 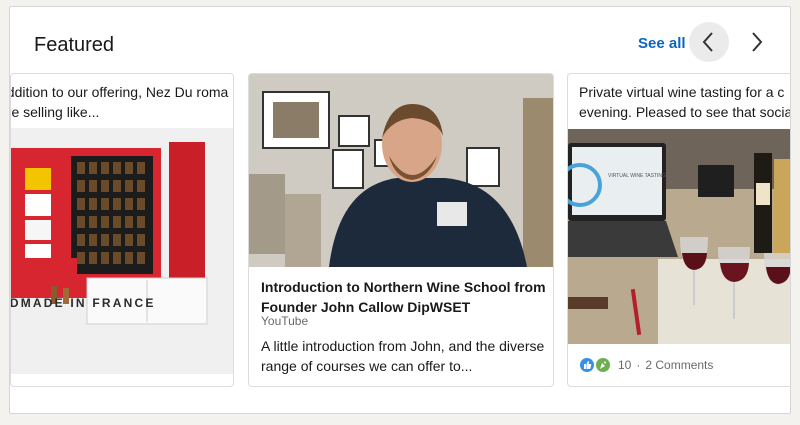 I want to click on video-source: YouTube, so click(x=285, y=321).